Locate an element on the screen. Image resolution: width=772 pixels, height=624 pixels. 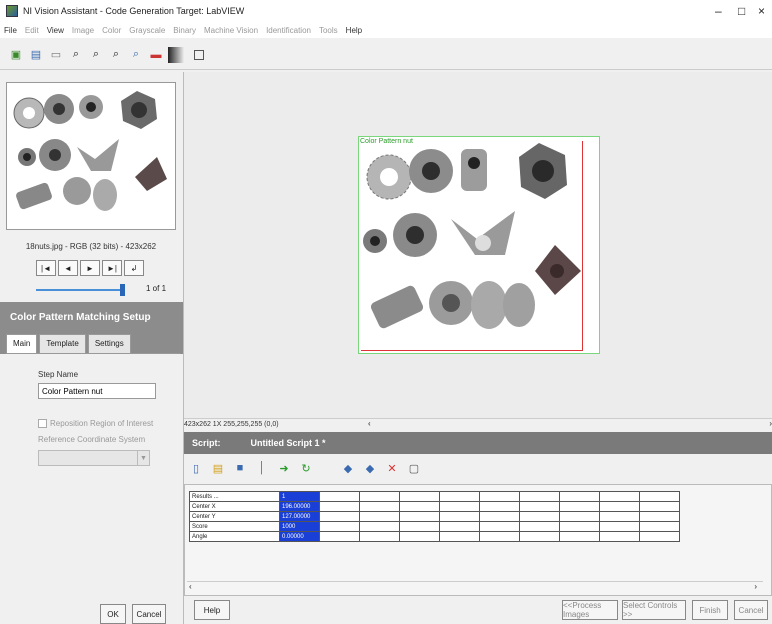
result-value: 0.00000 is located at coordinates (299, 536).